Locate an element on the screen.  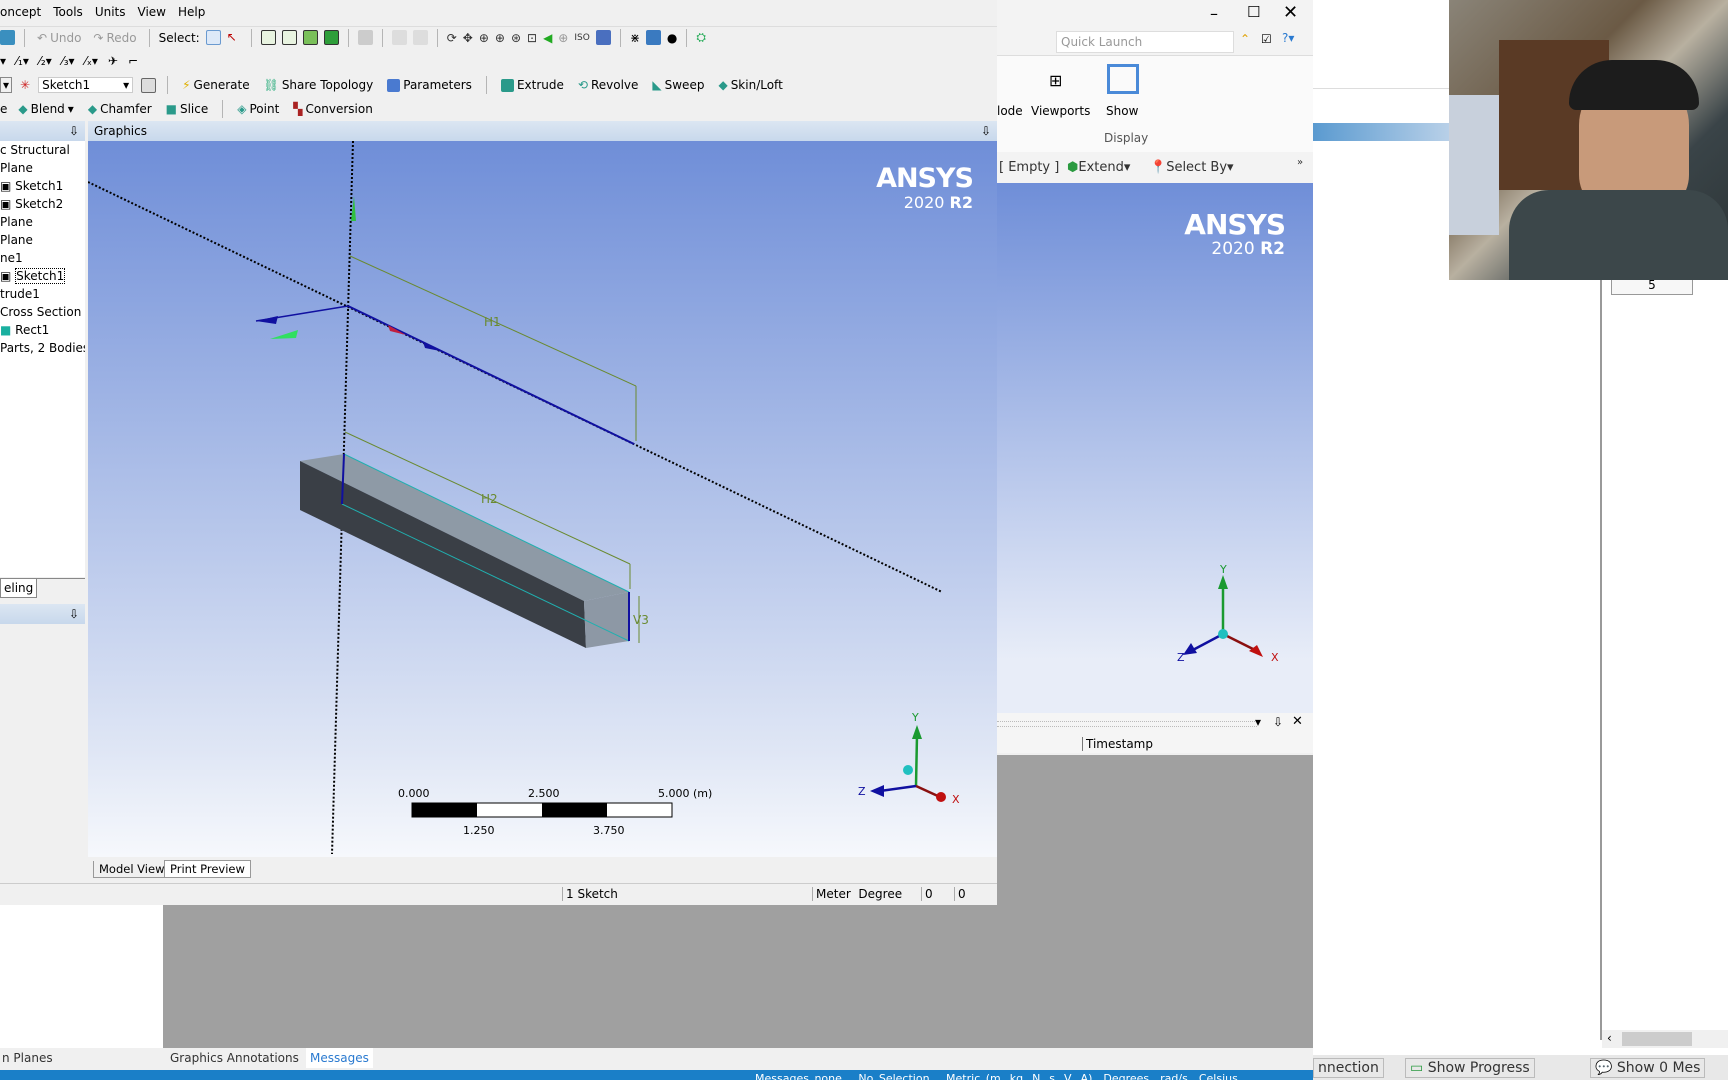
zoom-fit-icon: ⊡ is located at coordinates (532, 38).